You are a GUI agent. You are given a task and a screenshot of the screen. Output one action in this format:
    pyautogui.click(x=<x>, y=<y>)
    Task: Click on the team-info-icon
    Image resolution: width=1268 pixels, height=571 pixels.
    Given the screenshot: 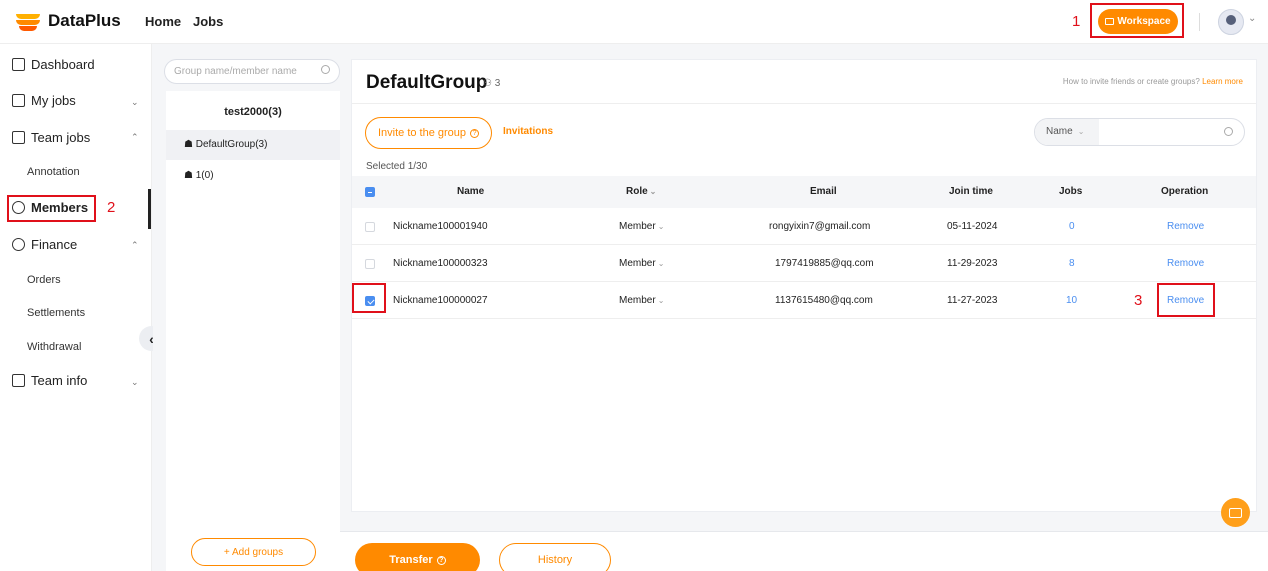 What is the action you would take?
    pyautogui.click(x=18, y=380)
    